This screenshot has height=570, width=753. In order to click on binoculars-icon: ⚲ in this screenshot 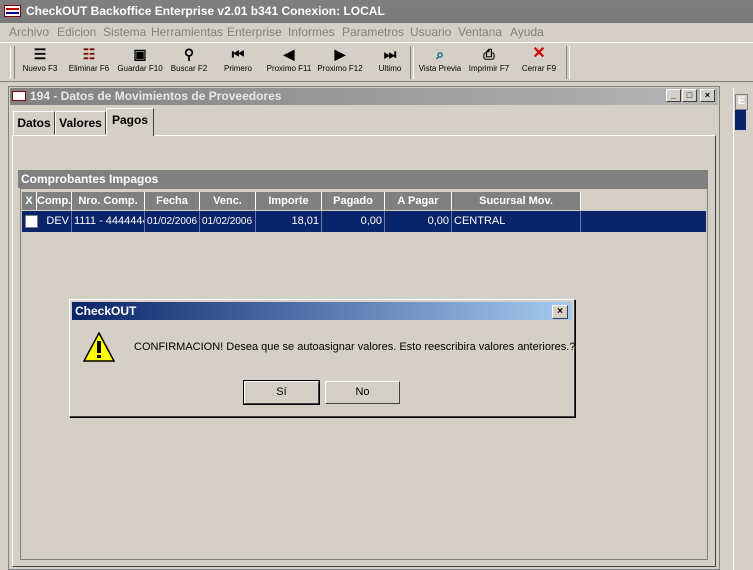, I will do `click(189, 54)`.